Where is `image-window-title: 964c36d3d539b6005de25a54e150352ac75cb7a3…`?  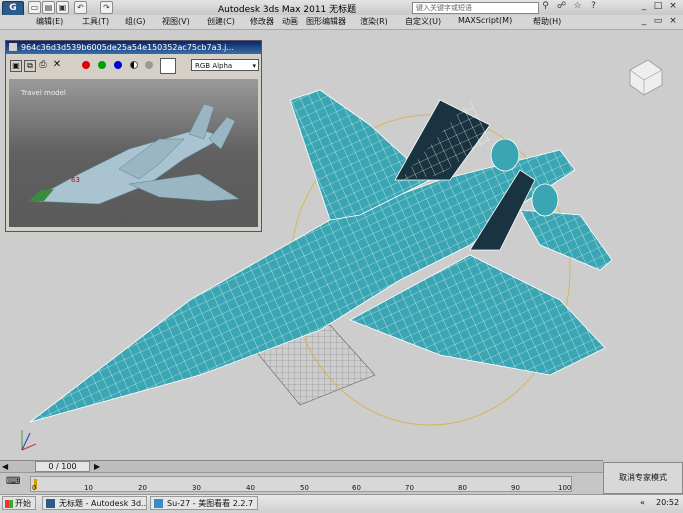
image-window-title: 964c36d3d539b6005de25a54e150352ac75cb7a3… is located at coordinates (133, 47).